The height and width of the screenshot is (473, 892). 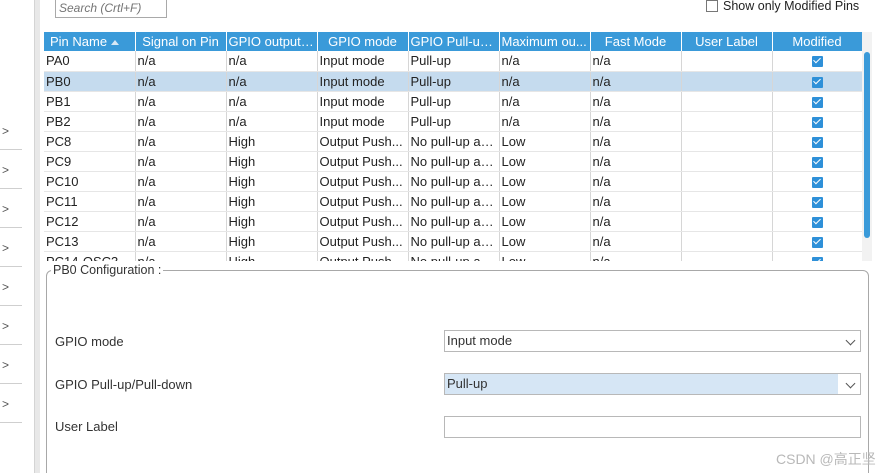 What do you see at coordinates (727, 41) in the screenshot?
I see `column-header-user-label: User Label` at bounding box center [727, 41].